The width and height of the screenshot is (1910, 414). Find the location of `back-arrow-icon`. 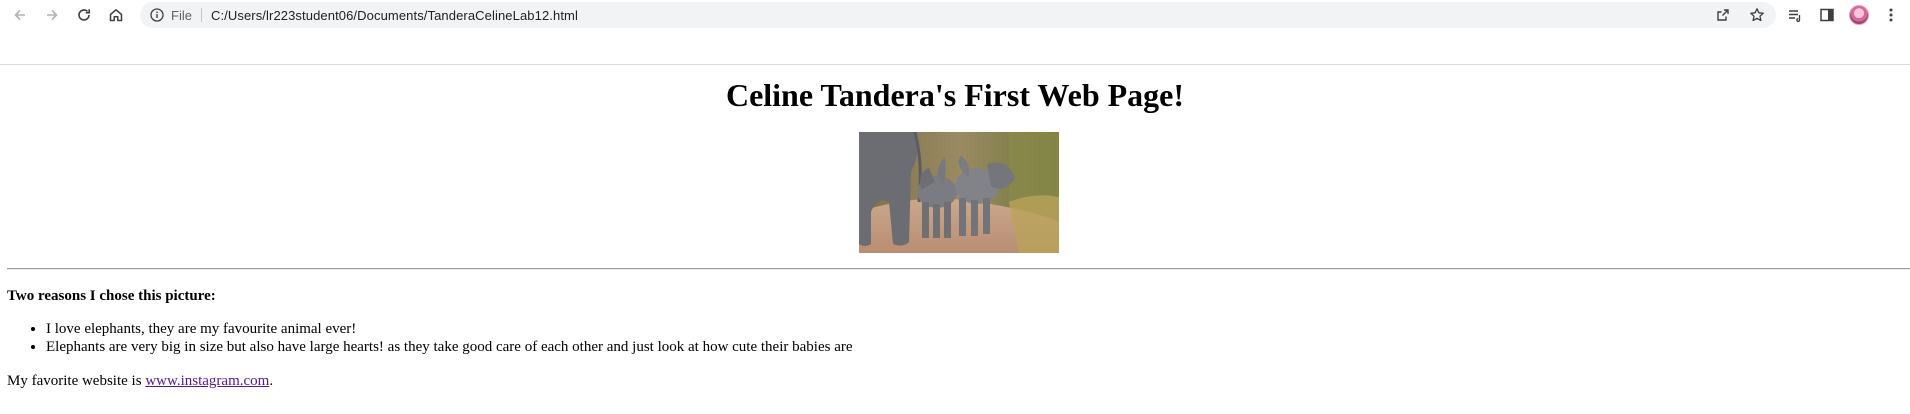

back-arrow-icon is located at coordinates (19, 15).